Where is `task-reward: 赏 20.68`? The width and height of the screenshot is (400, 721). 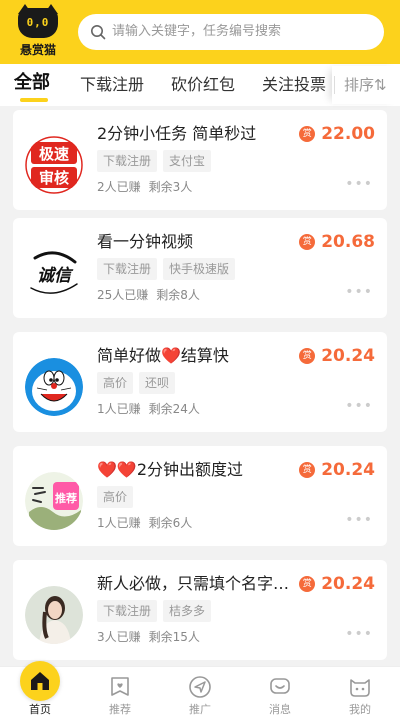
task-reward: 赏 20.68 is located at coordinates (337, 242).